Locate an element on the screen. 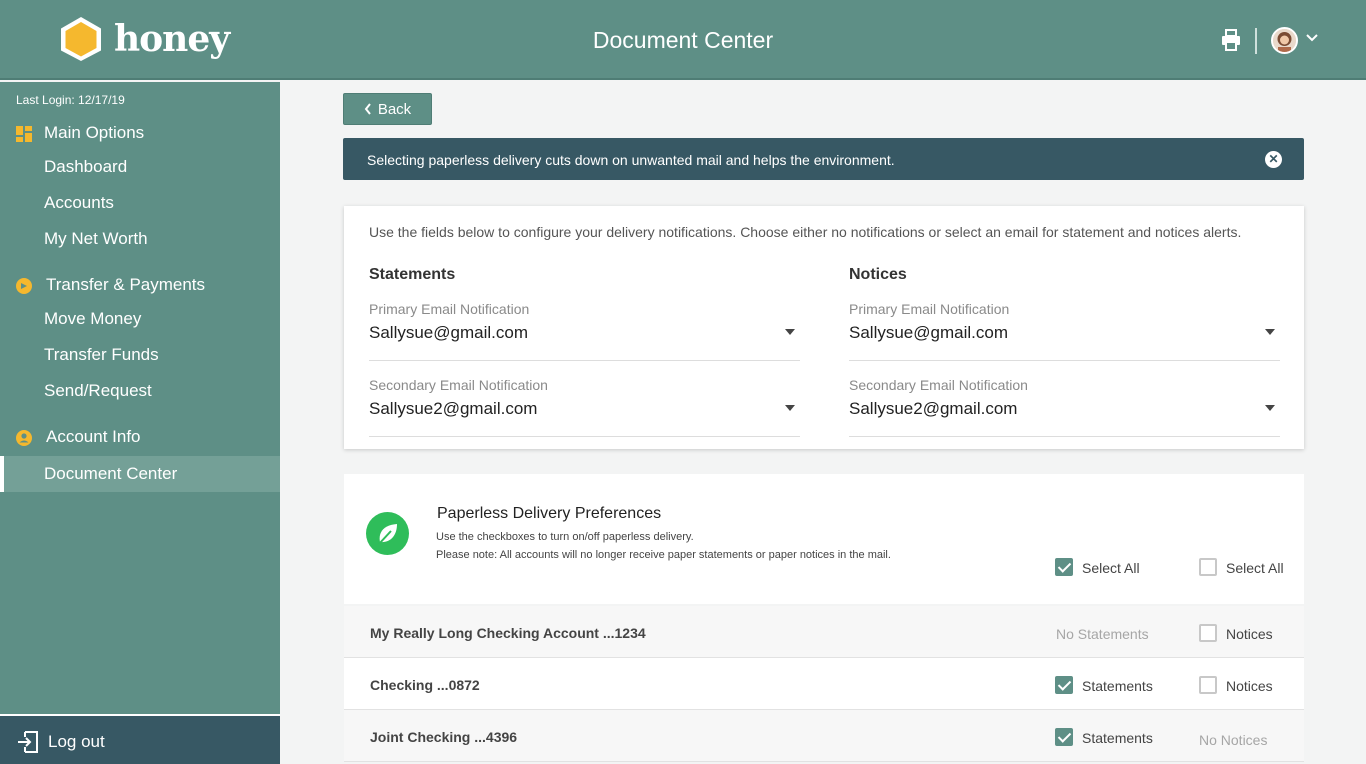 The height and width of the screenshot is (764, 1366). chevron-down-icon is located at coordinates (1312, 38).